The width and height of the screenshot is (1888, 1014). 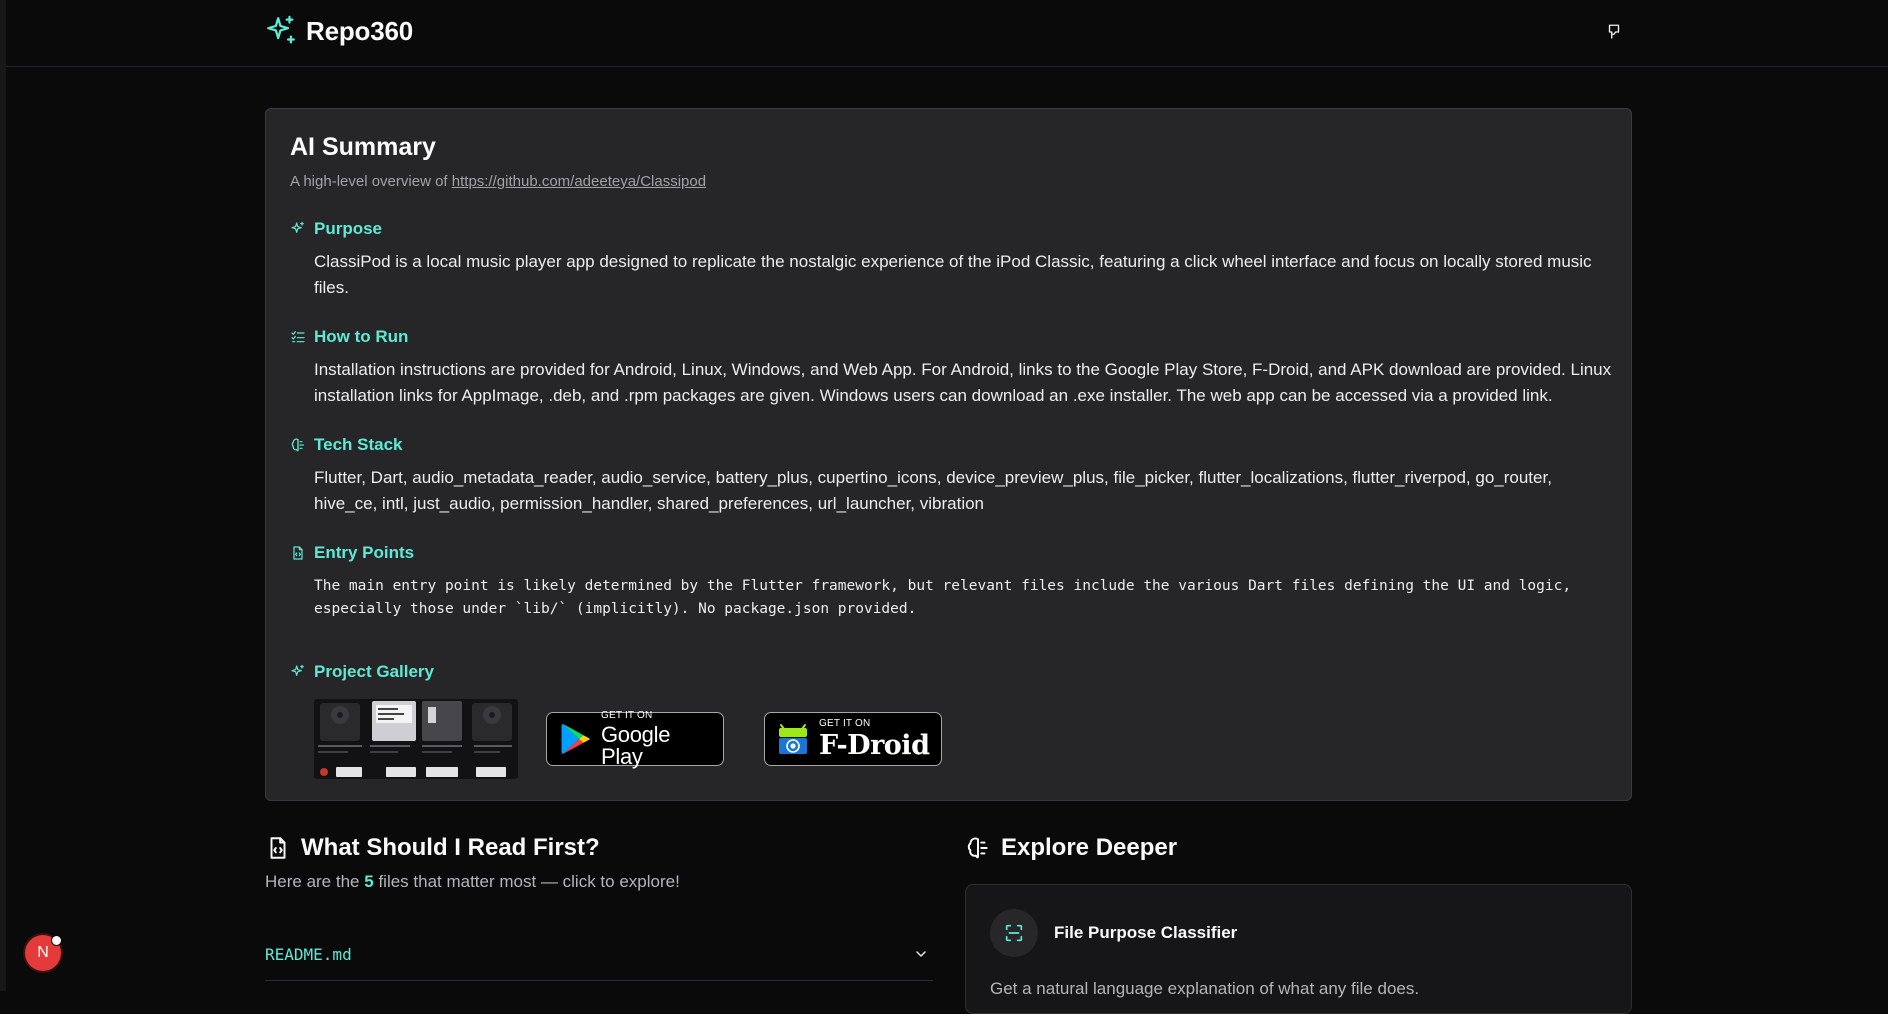 I want to click on chevron-down-icon, so click(x=921, y=954).